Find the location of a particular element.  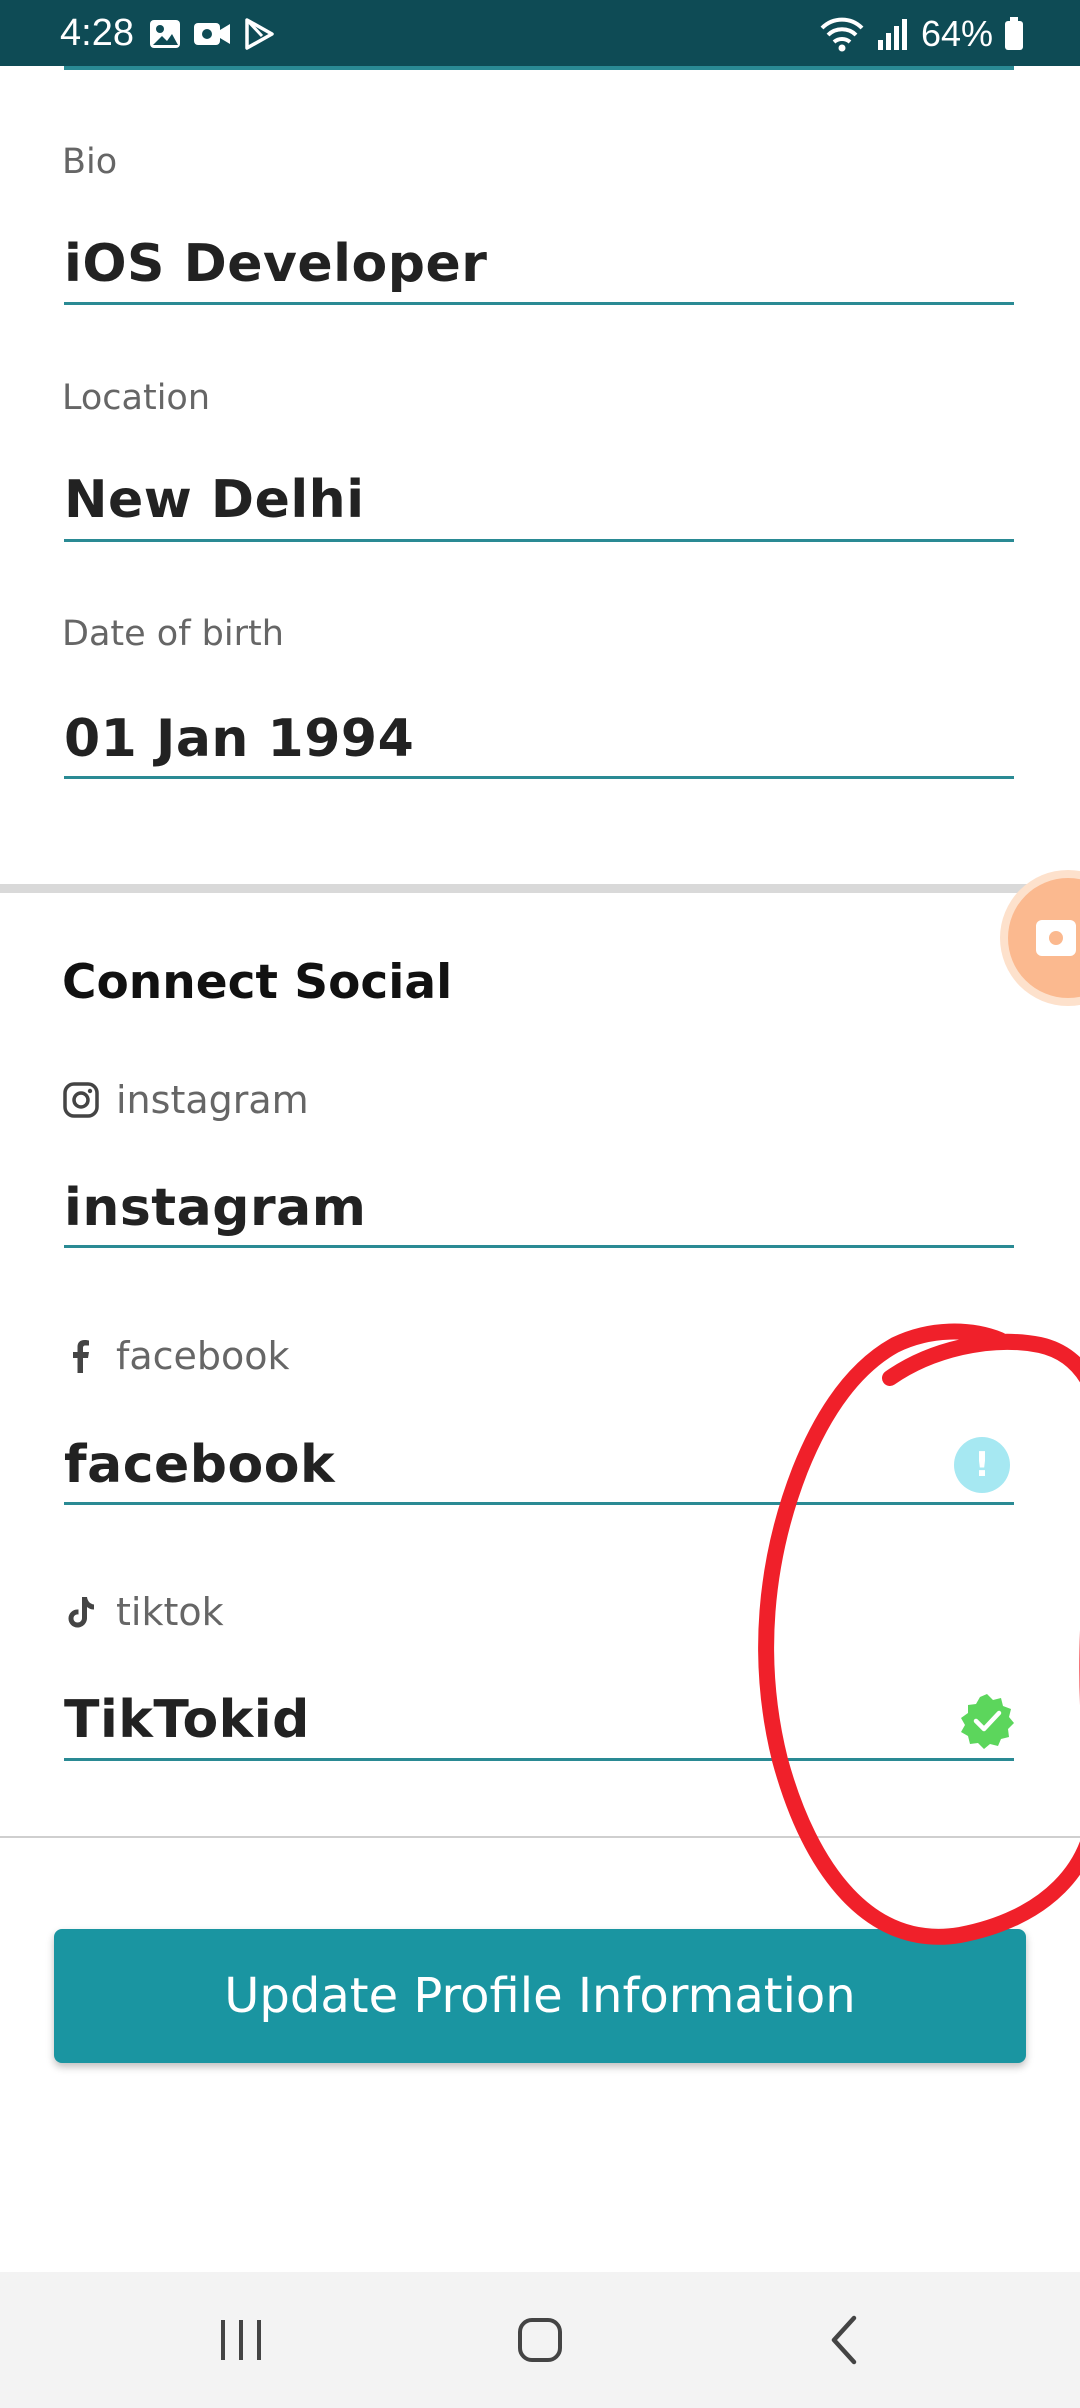

tiktok-label: tiktok is located at coordinates (143, 1612).